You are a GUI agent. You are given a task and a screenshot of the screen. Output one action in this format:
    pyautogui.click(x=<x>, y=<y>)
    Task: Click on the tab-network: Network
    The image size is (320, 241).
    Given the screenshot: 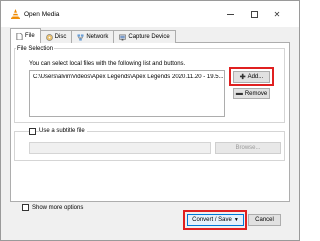 What is the action you would take?
    pyautogui.click(x=93, y=36)
    